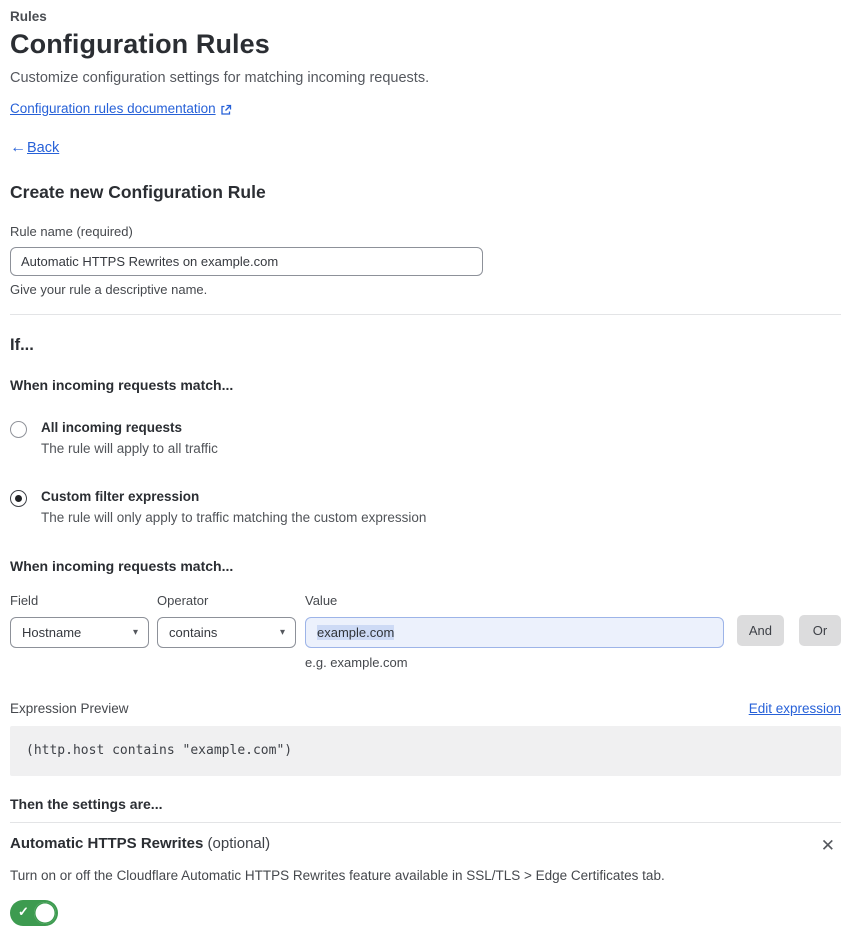 The height and width of the screenshot is (926, 852). Describe the element at coordinates (425, 314) in the screenshot. I see `section-divider` at that location.